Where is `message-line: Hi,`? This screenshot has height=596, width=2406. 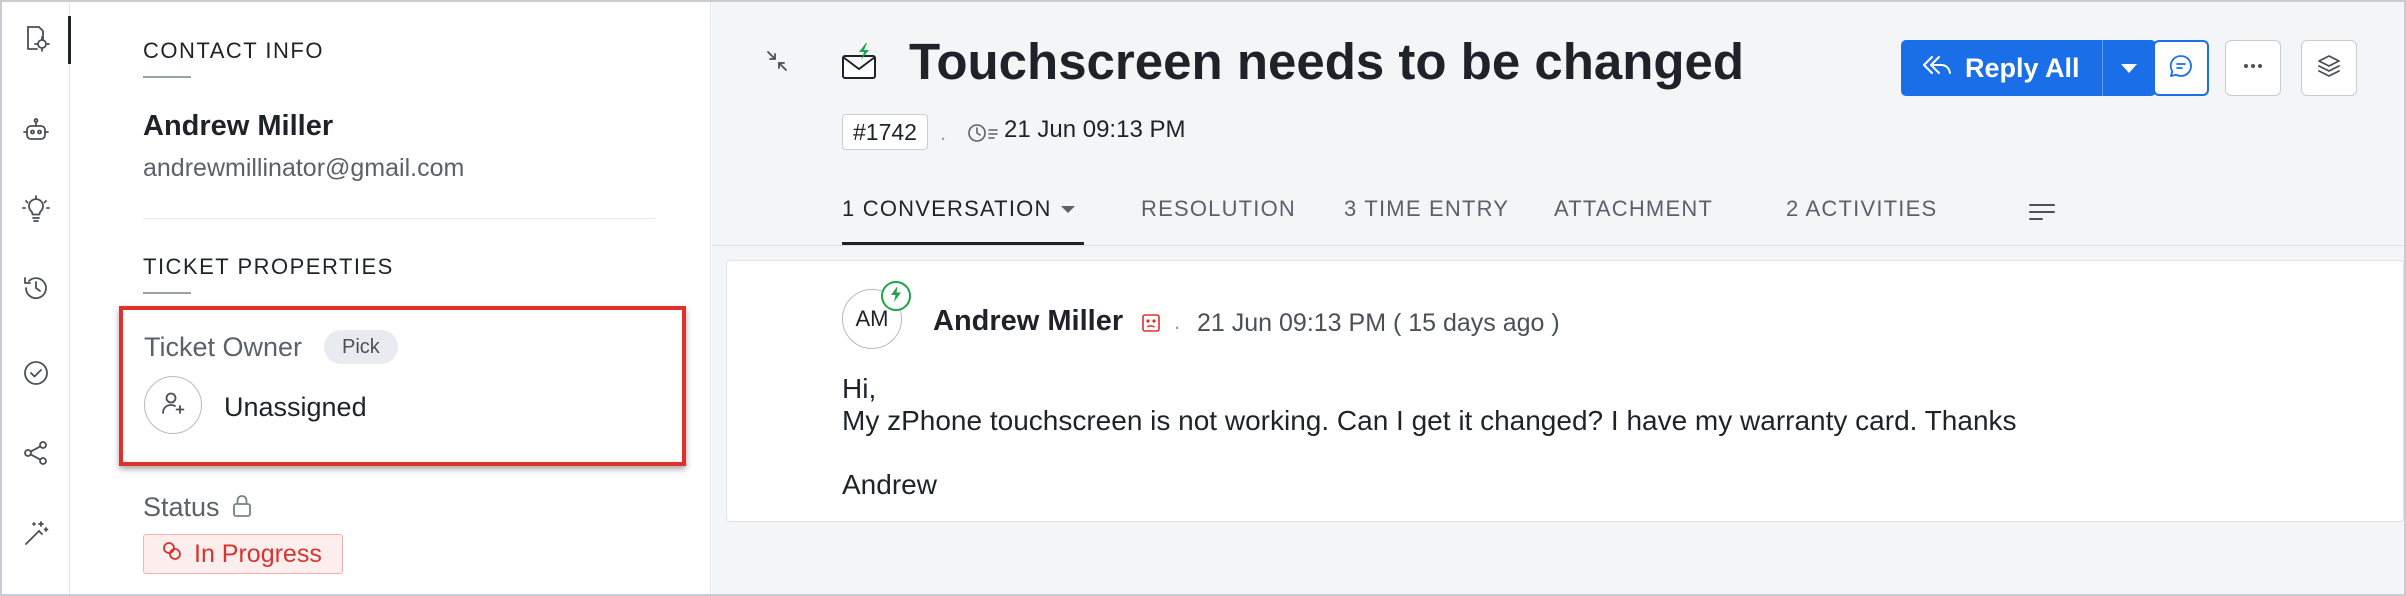
message-line: Hi, is located at coordinates (859, 388).